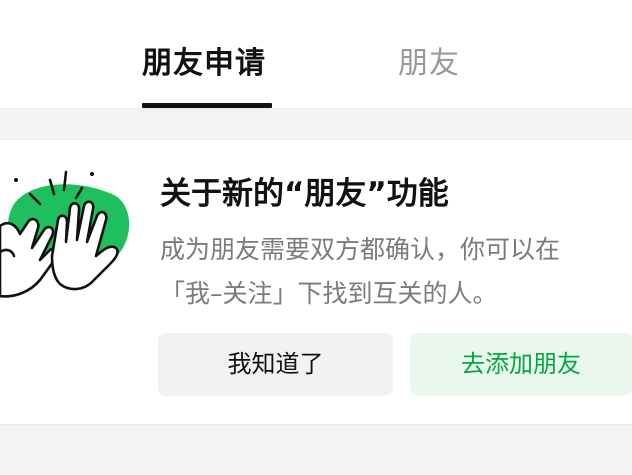 The width and height of the screenshot is (632, 475). What do you see at coordinates (316, 449) in the screenshot?
I see `bottom-separator-band` at bounding box center [316, 449].